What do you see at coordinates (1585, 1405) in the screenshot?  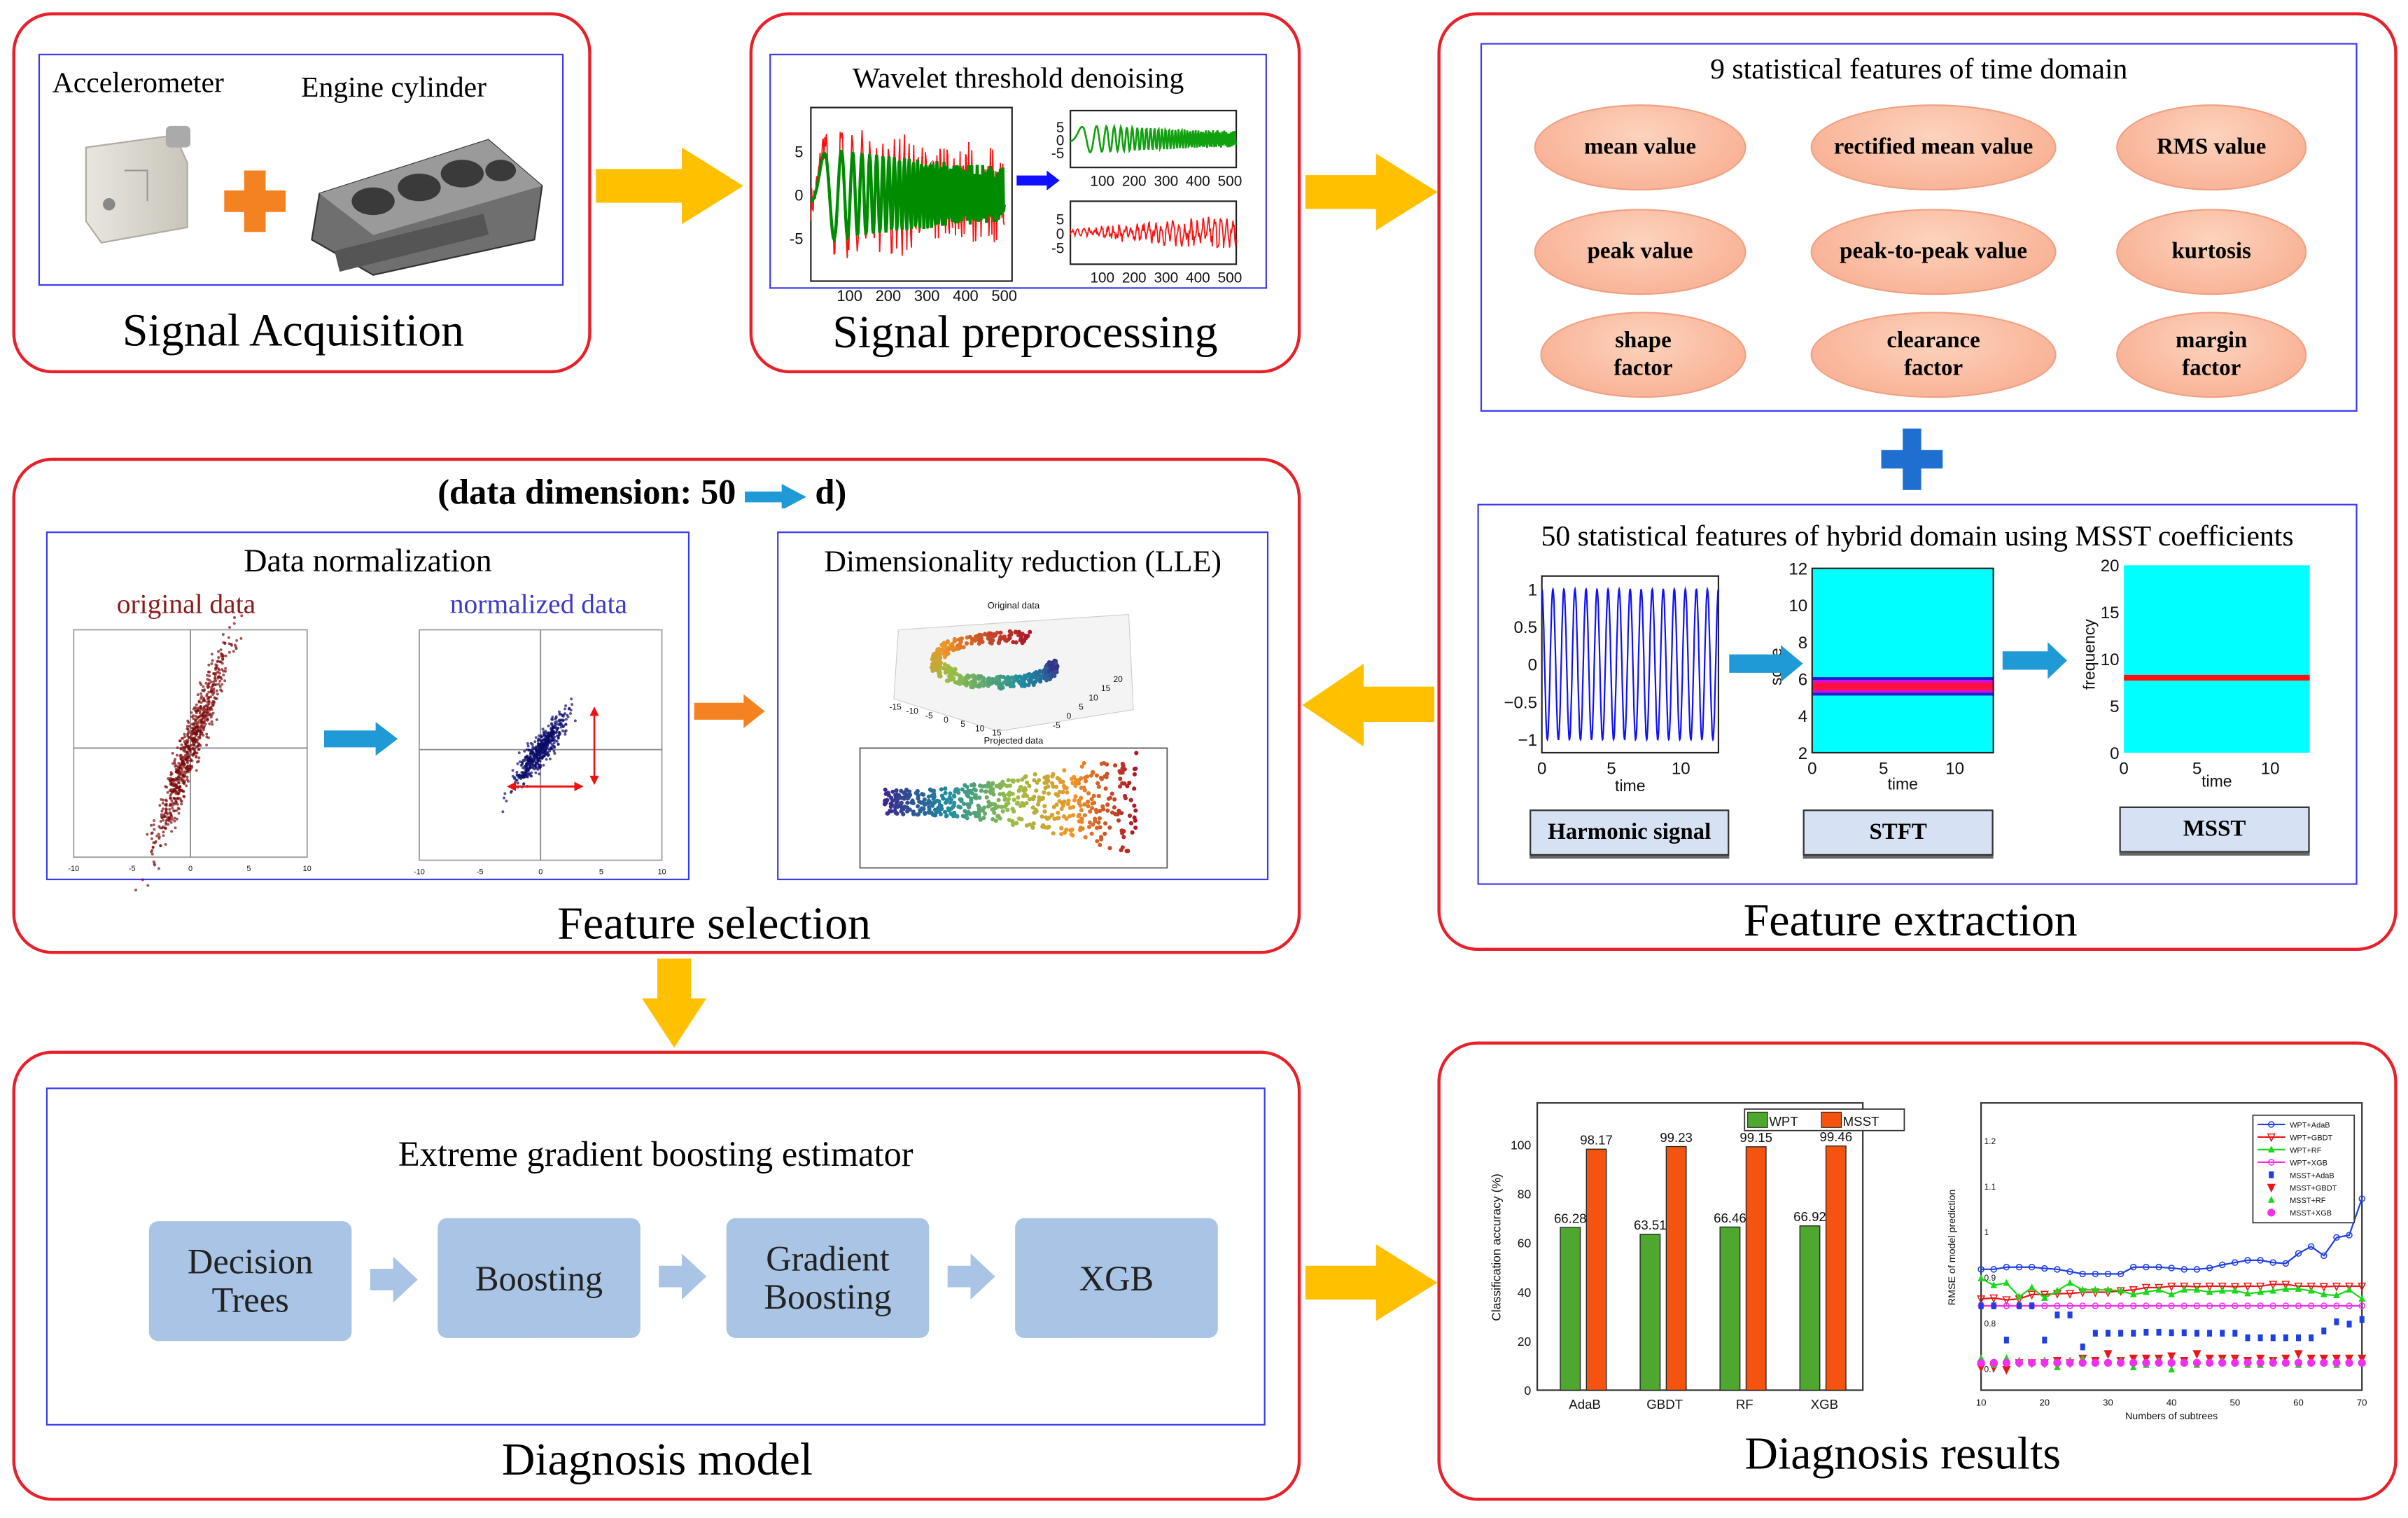 I see `x-tick-label: AdaB` at bounding box center [1585, 1405].